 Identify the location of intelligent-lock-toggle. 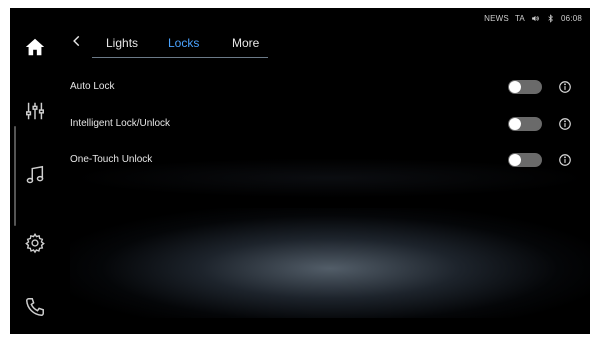
(525, 124).